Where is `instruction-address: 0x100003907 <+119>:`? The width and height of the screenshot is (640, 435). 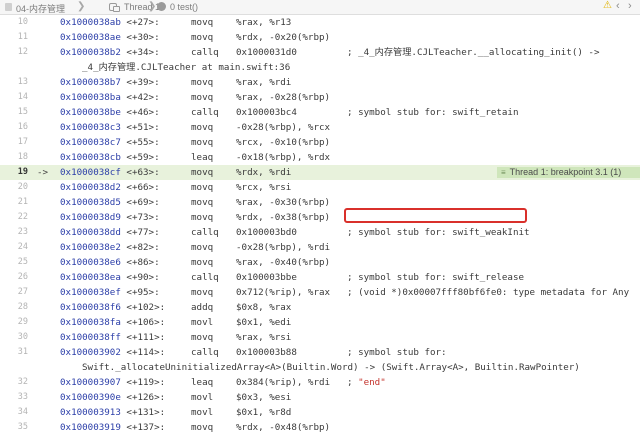
instruction-address: 0x100003907 <+119>: is located at coordinates (112, 382).